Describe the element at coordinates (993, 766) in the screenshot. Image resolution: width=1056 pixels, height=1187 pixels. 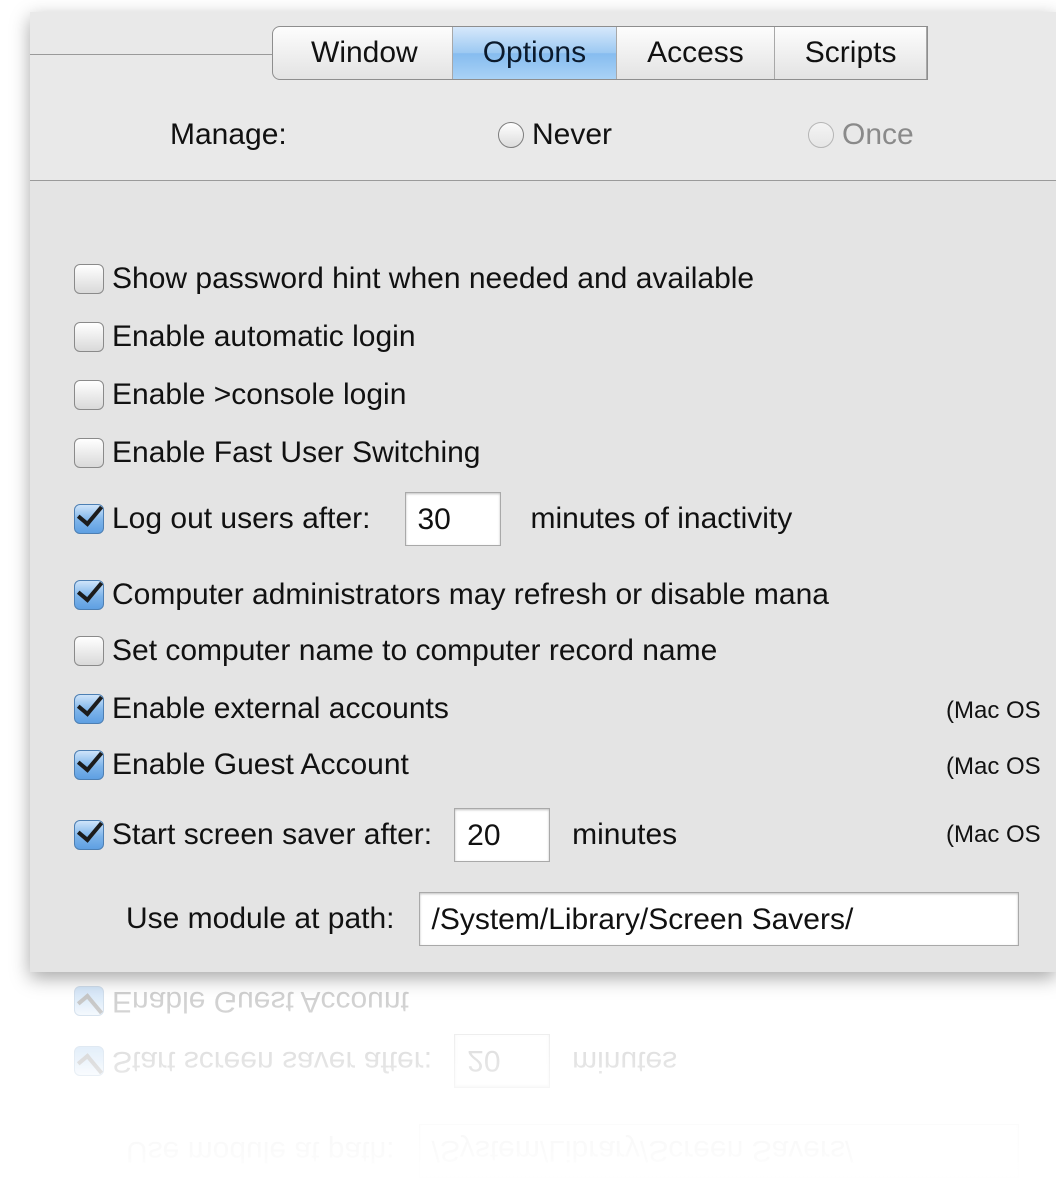
I see `guest-account-note: (Mac OS` at that location.